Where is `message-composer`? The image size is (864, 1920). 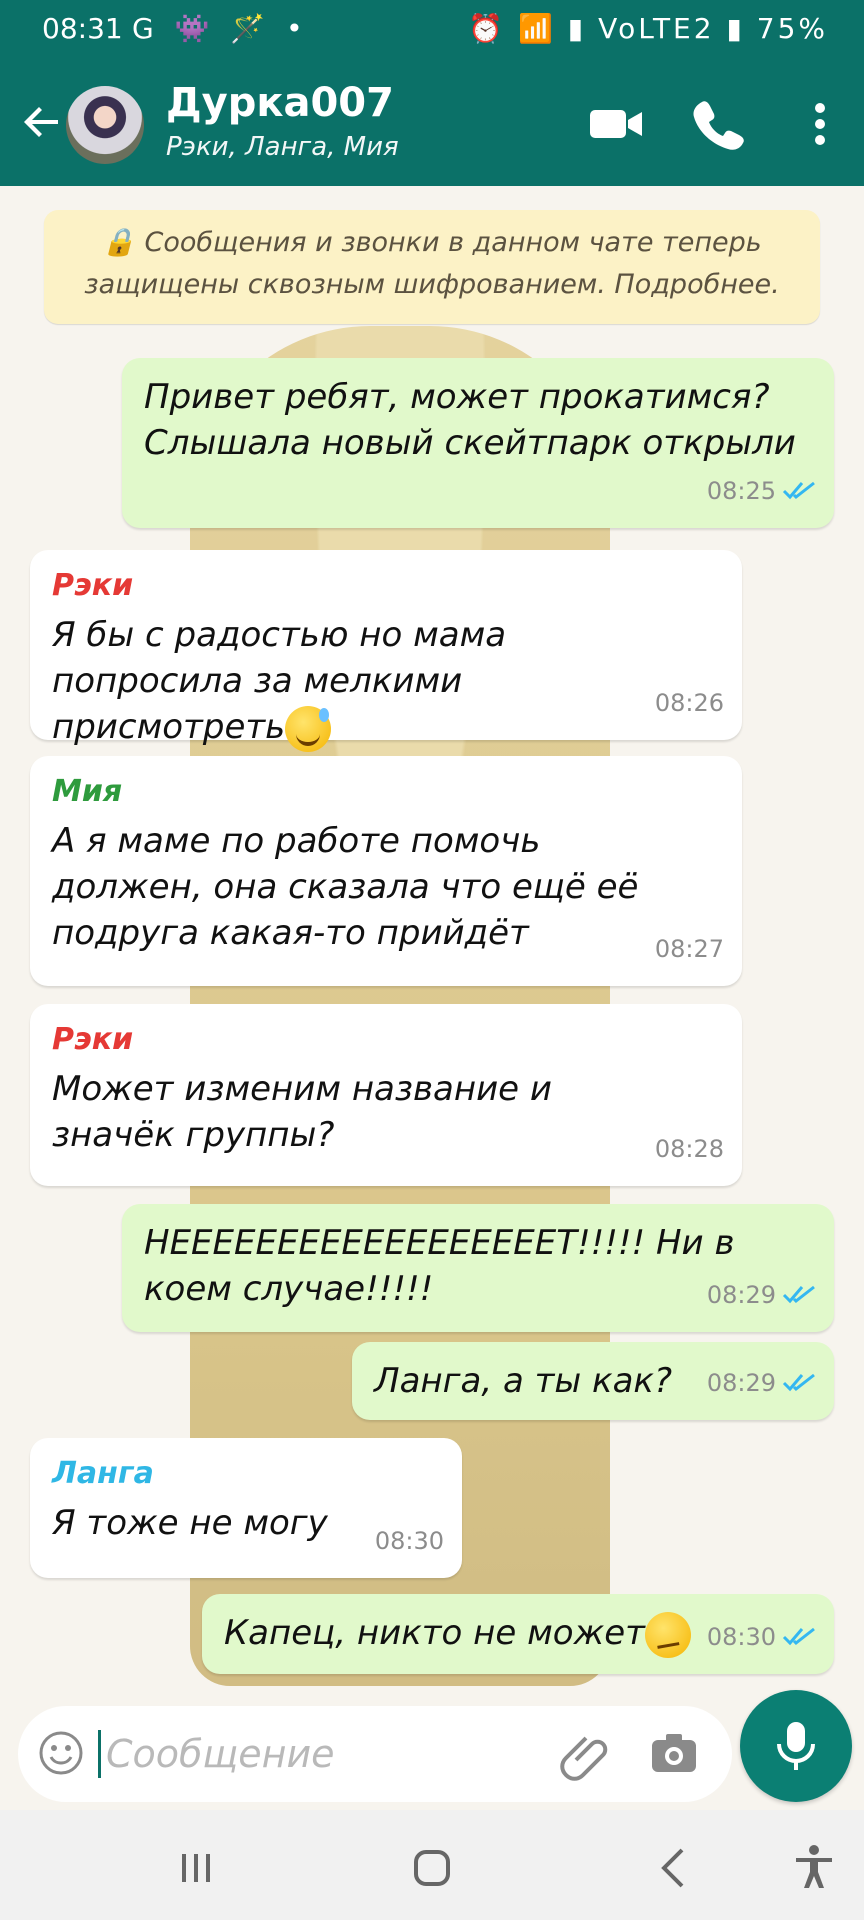 message-composer is located at coordinates (432, 1750).